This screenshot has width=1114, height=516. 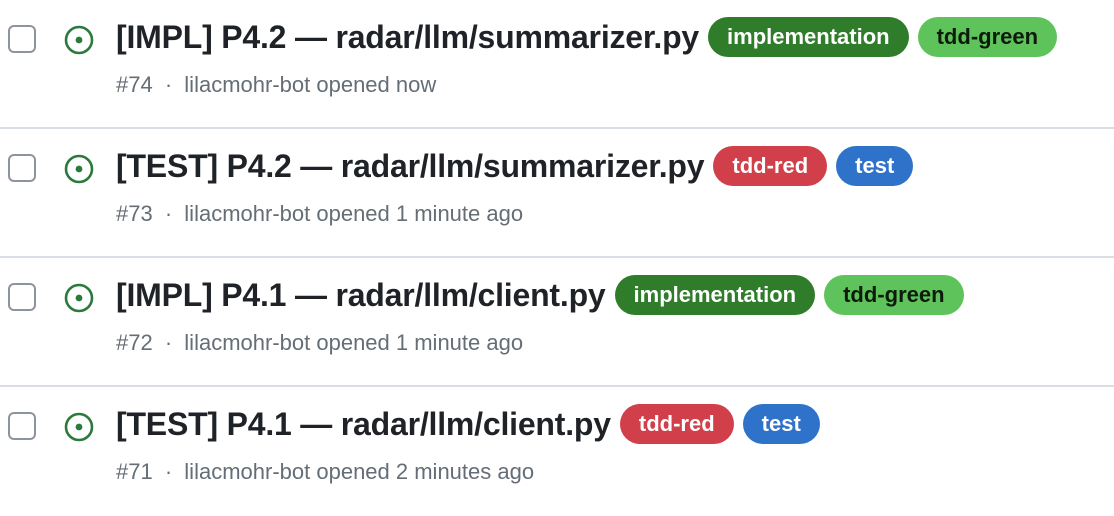 What do you see at coordinates (410, 166) in the screenshot?
I see `issue-title-link: [TEST] P4.2 — radar/llm/summarizer.py` at bounding box center [410, 166].